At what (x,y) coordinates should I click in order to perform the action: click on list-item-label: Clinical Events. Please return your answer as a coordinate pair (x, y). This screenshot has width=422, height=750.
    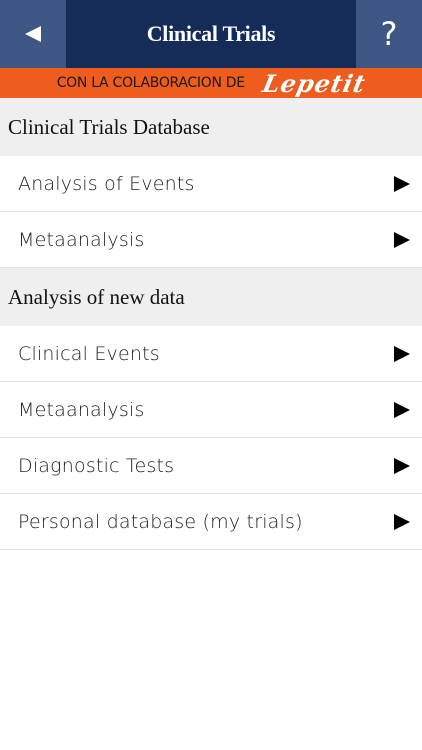
    Looking at the image, I should click on (89, 353).